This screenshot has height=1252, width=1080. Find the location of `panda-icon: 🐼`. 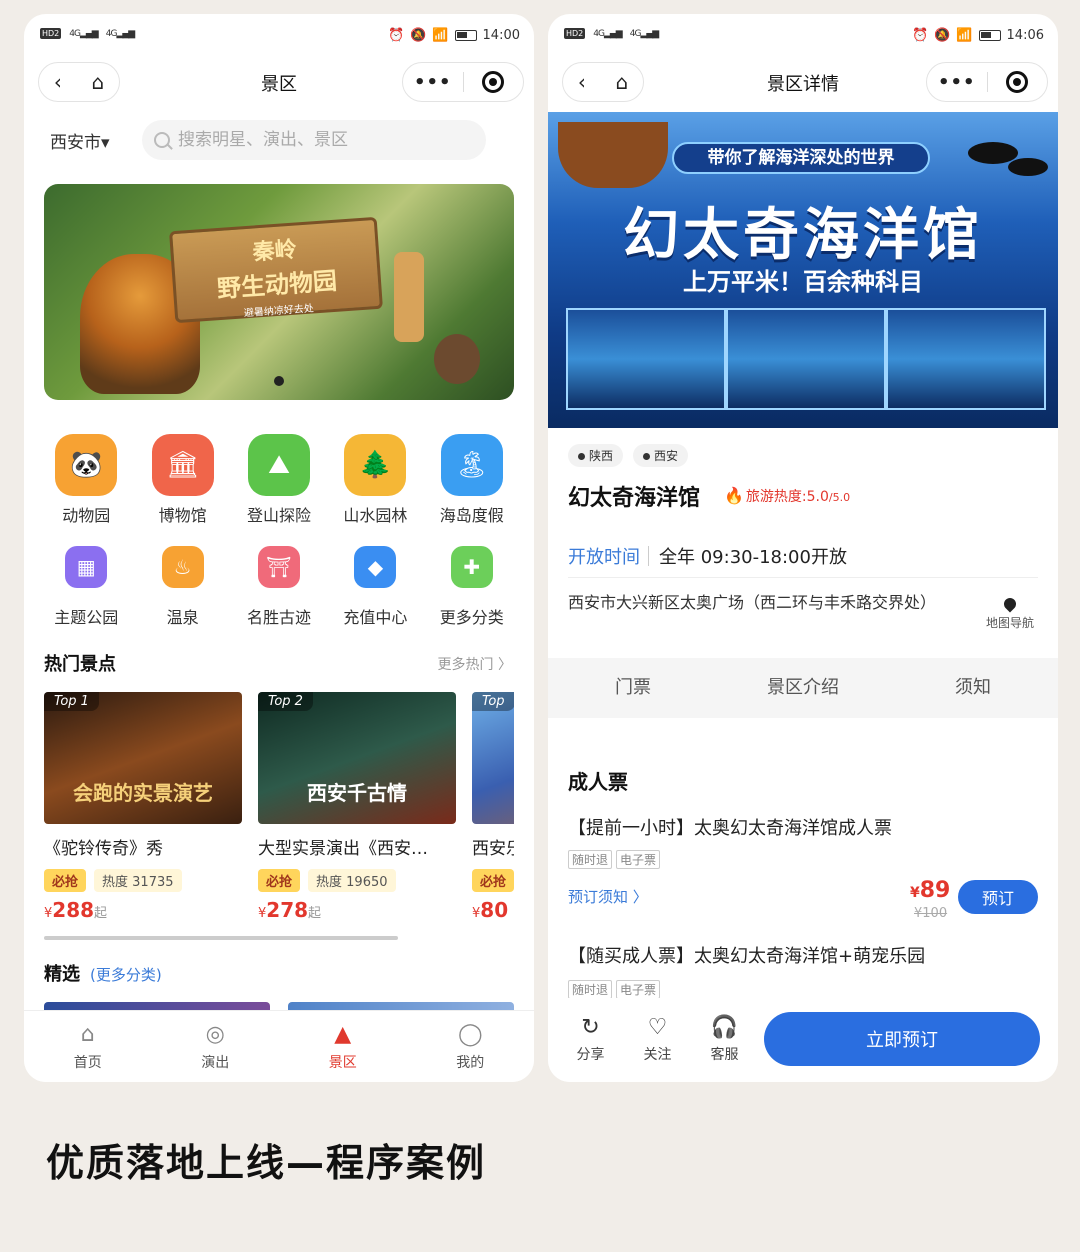

panda-icon: 🐼 is located at coordinates (86, 465).